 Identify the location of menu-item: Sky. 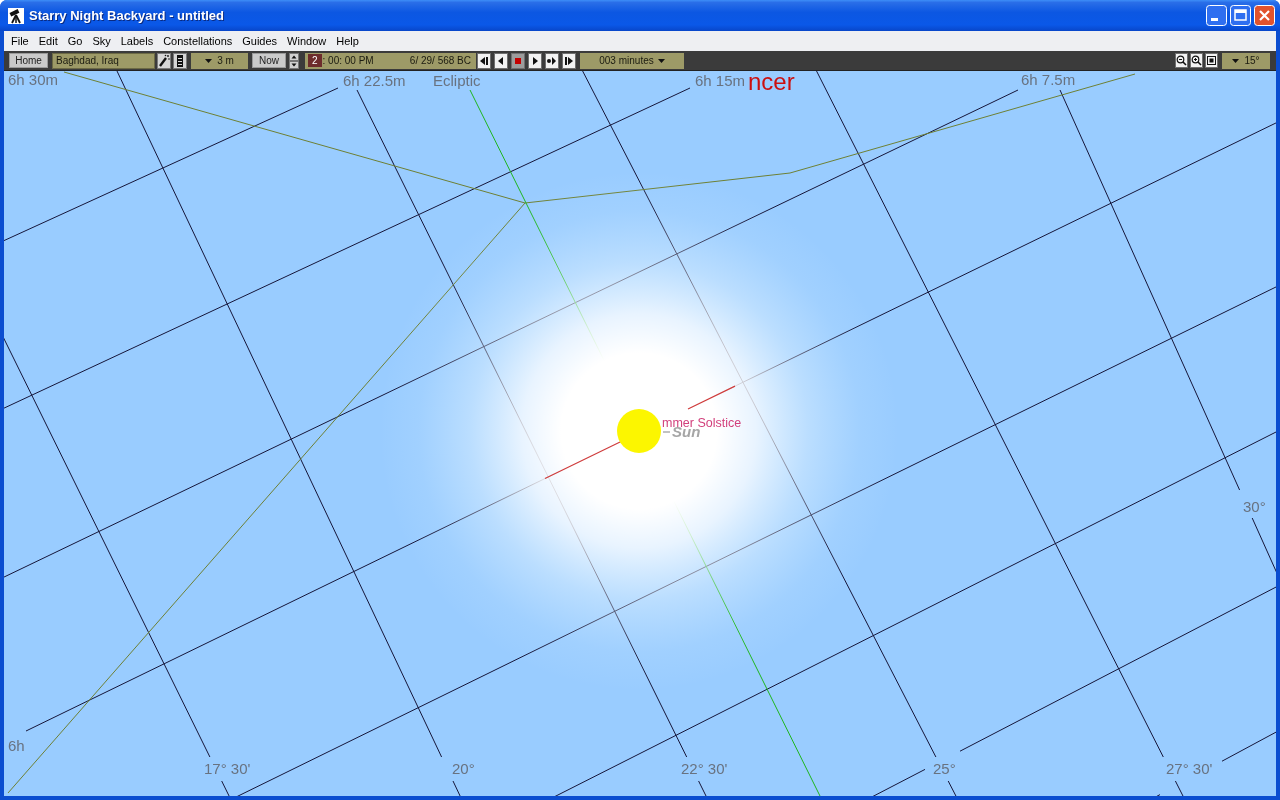
(101, 41).